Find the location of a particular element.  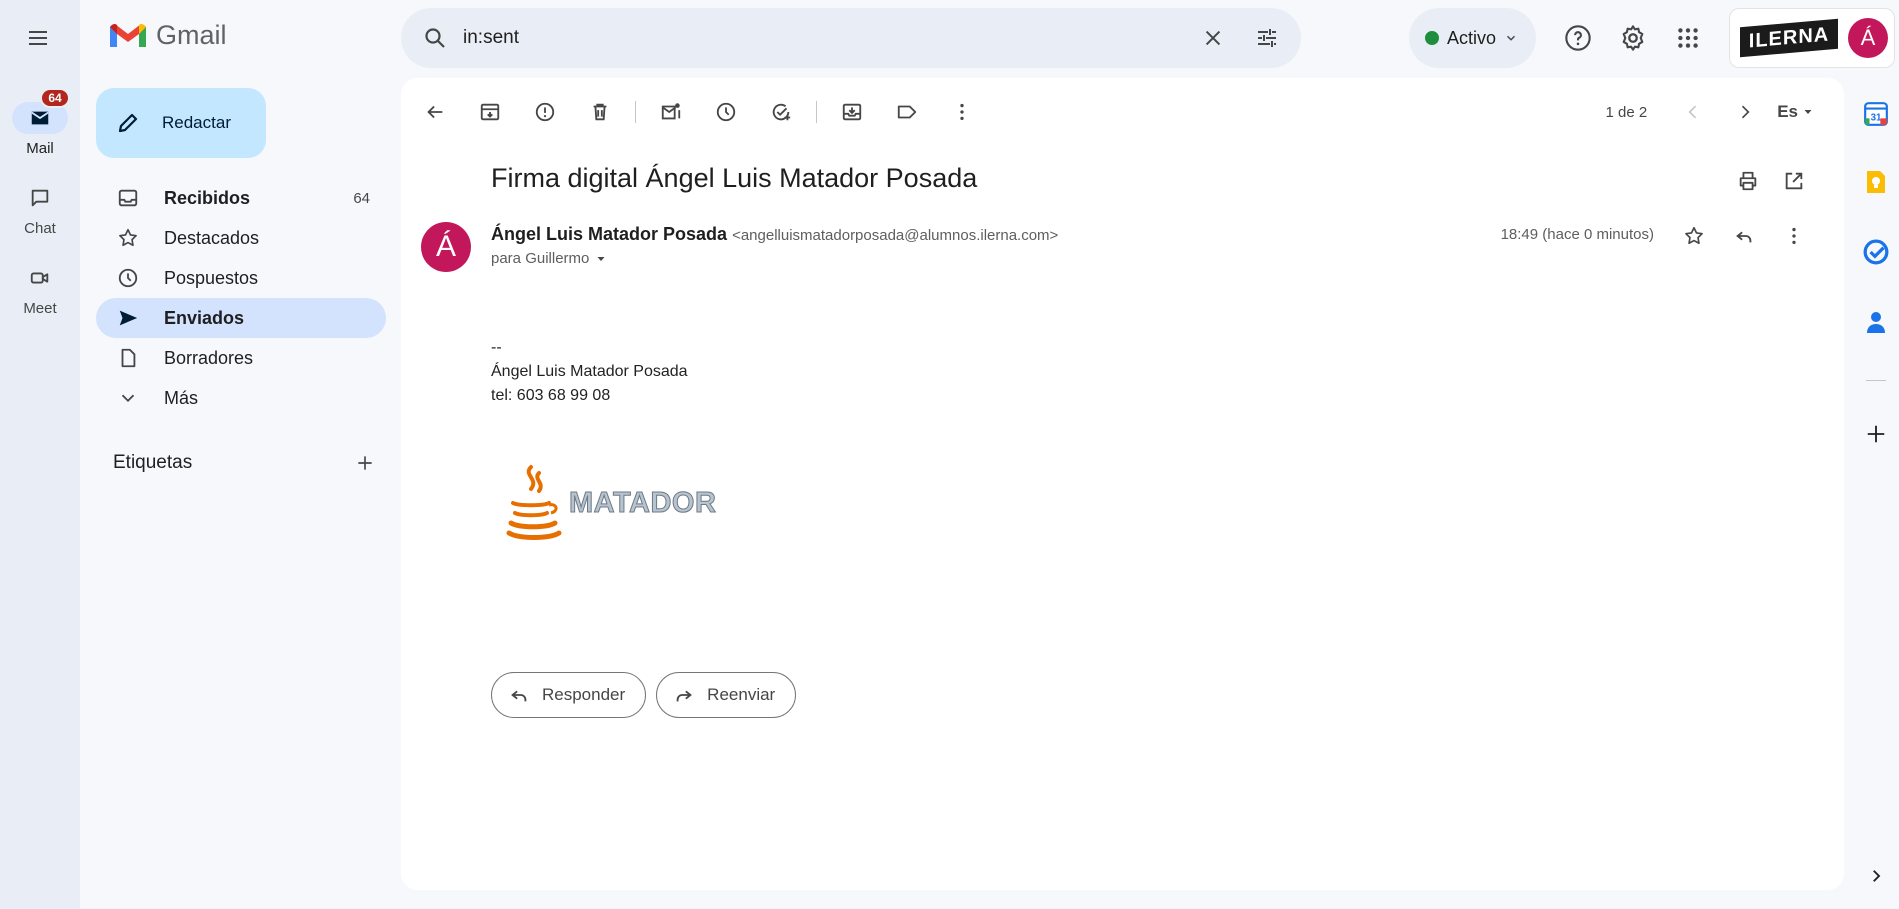

reply-button is located at coordinates (1744, 236).